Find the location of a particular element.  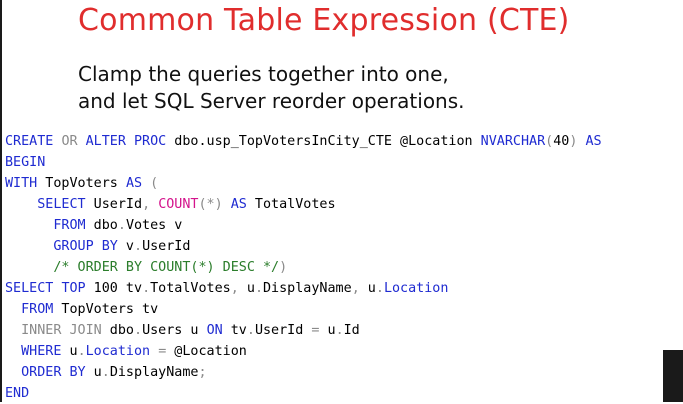

slide-left-border is located at coordinates (1, 201).